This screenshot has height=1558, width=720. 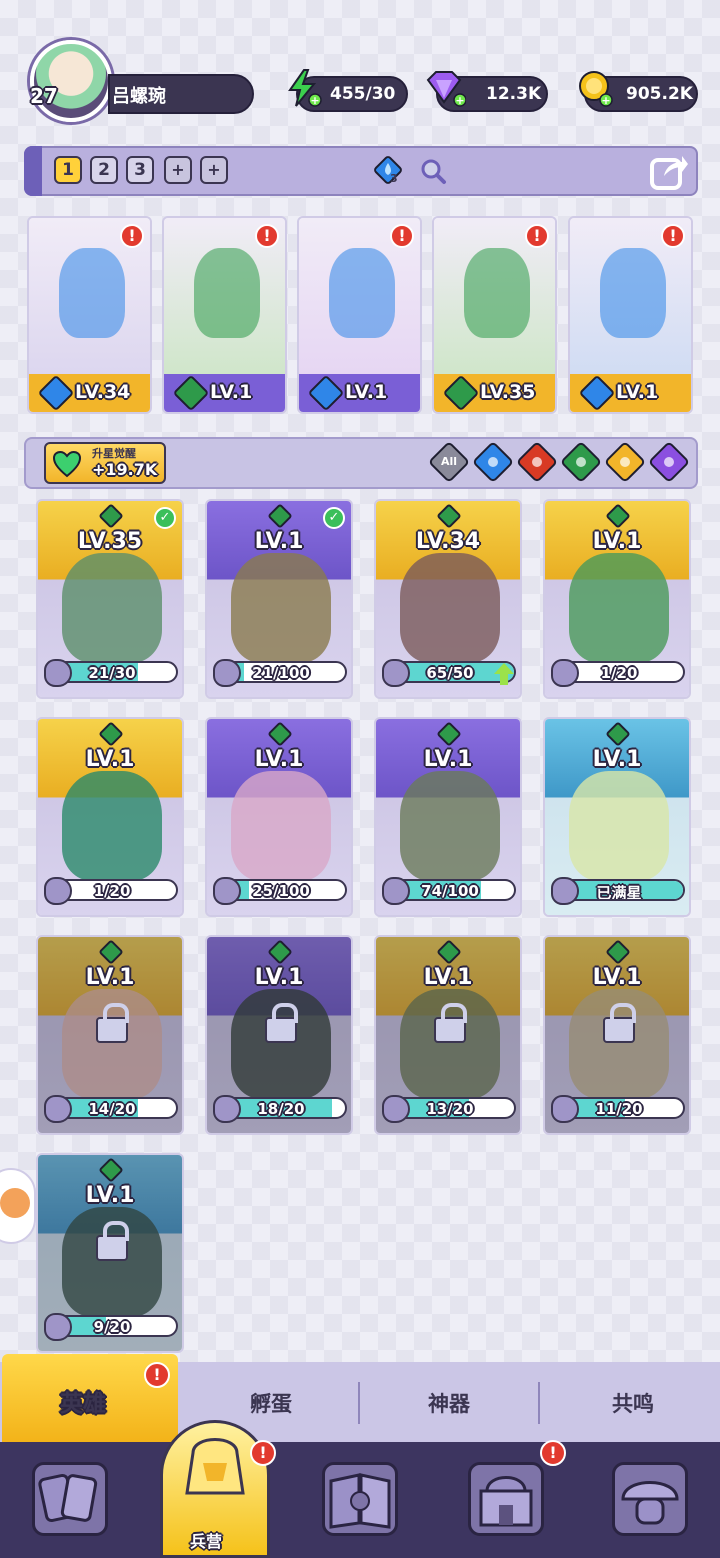 I want to click on hero-card: LV.1 25/100, so click(x=279, y=817).